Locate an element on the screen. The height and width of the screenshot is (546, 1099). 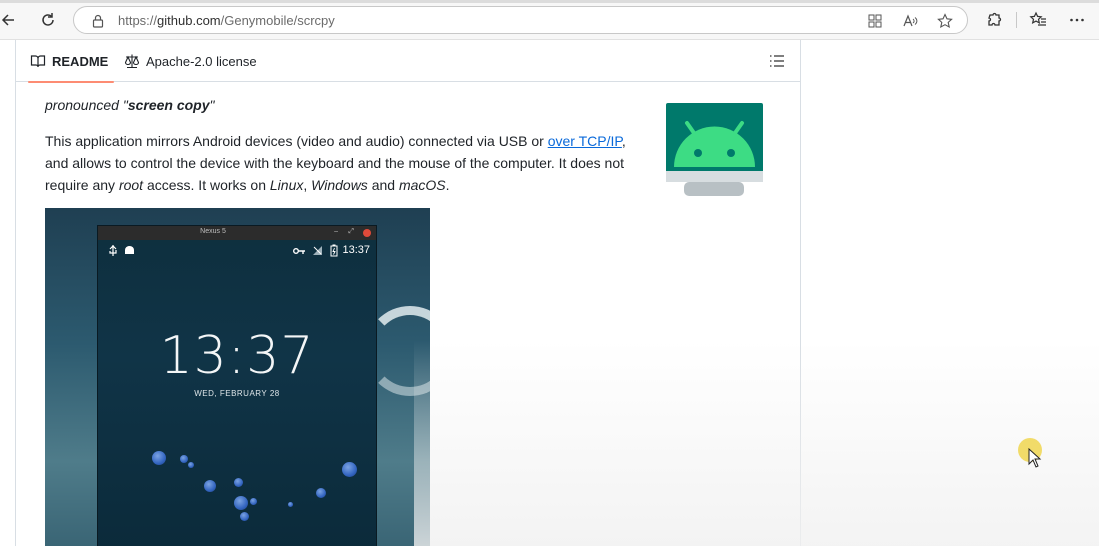
address-bar: https://github.com/Genymobile/scrcpy is located at coordinates (520, 20).